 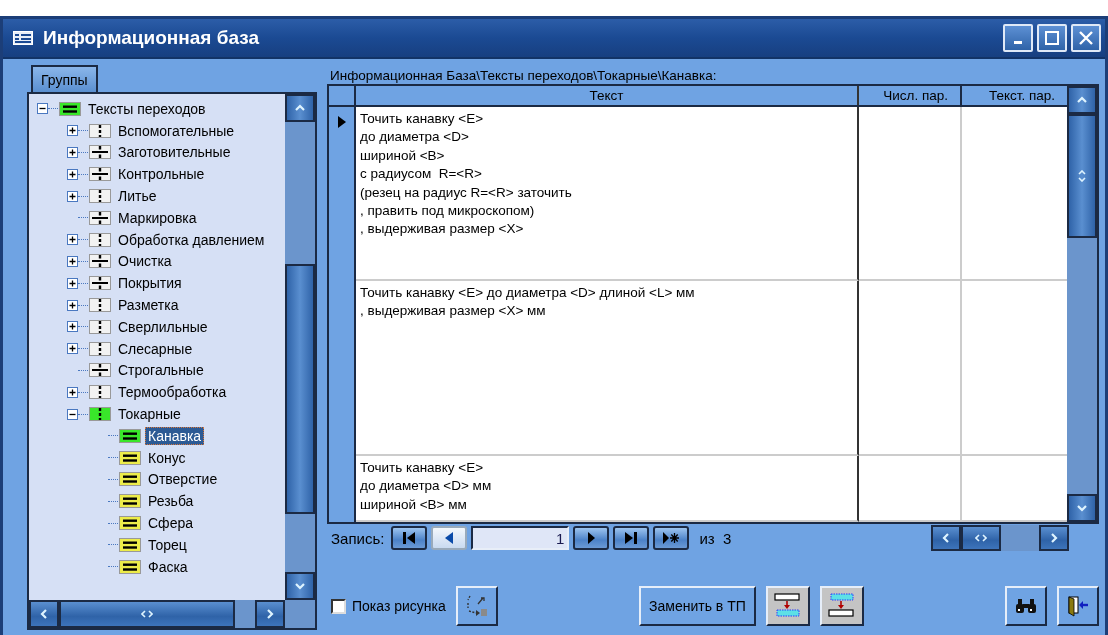 What do you see at coordinates (607, 368) in the screenshot?
I see `table-cell: Точить канавку <E> до диаметра <D> длиной <L> мм , выдерживая размер <X> мм` at bounding box center [607, 368].